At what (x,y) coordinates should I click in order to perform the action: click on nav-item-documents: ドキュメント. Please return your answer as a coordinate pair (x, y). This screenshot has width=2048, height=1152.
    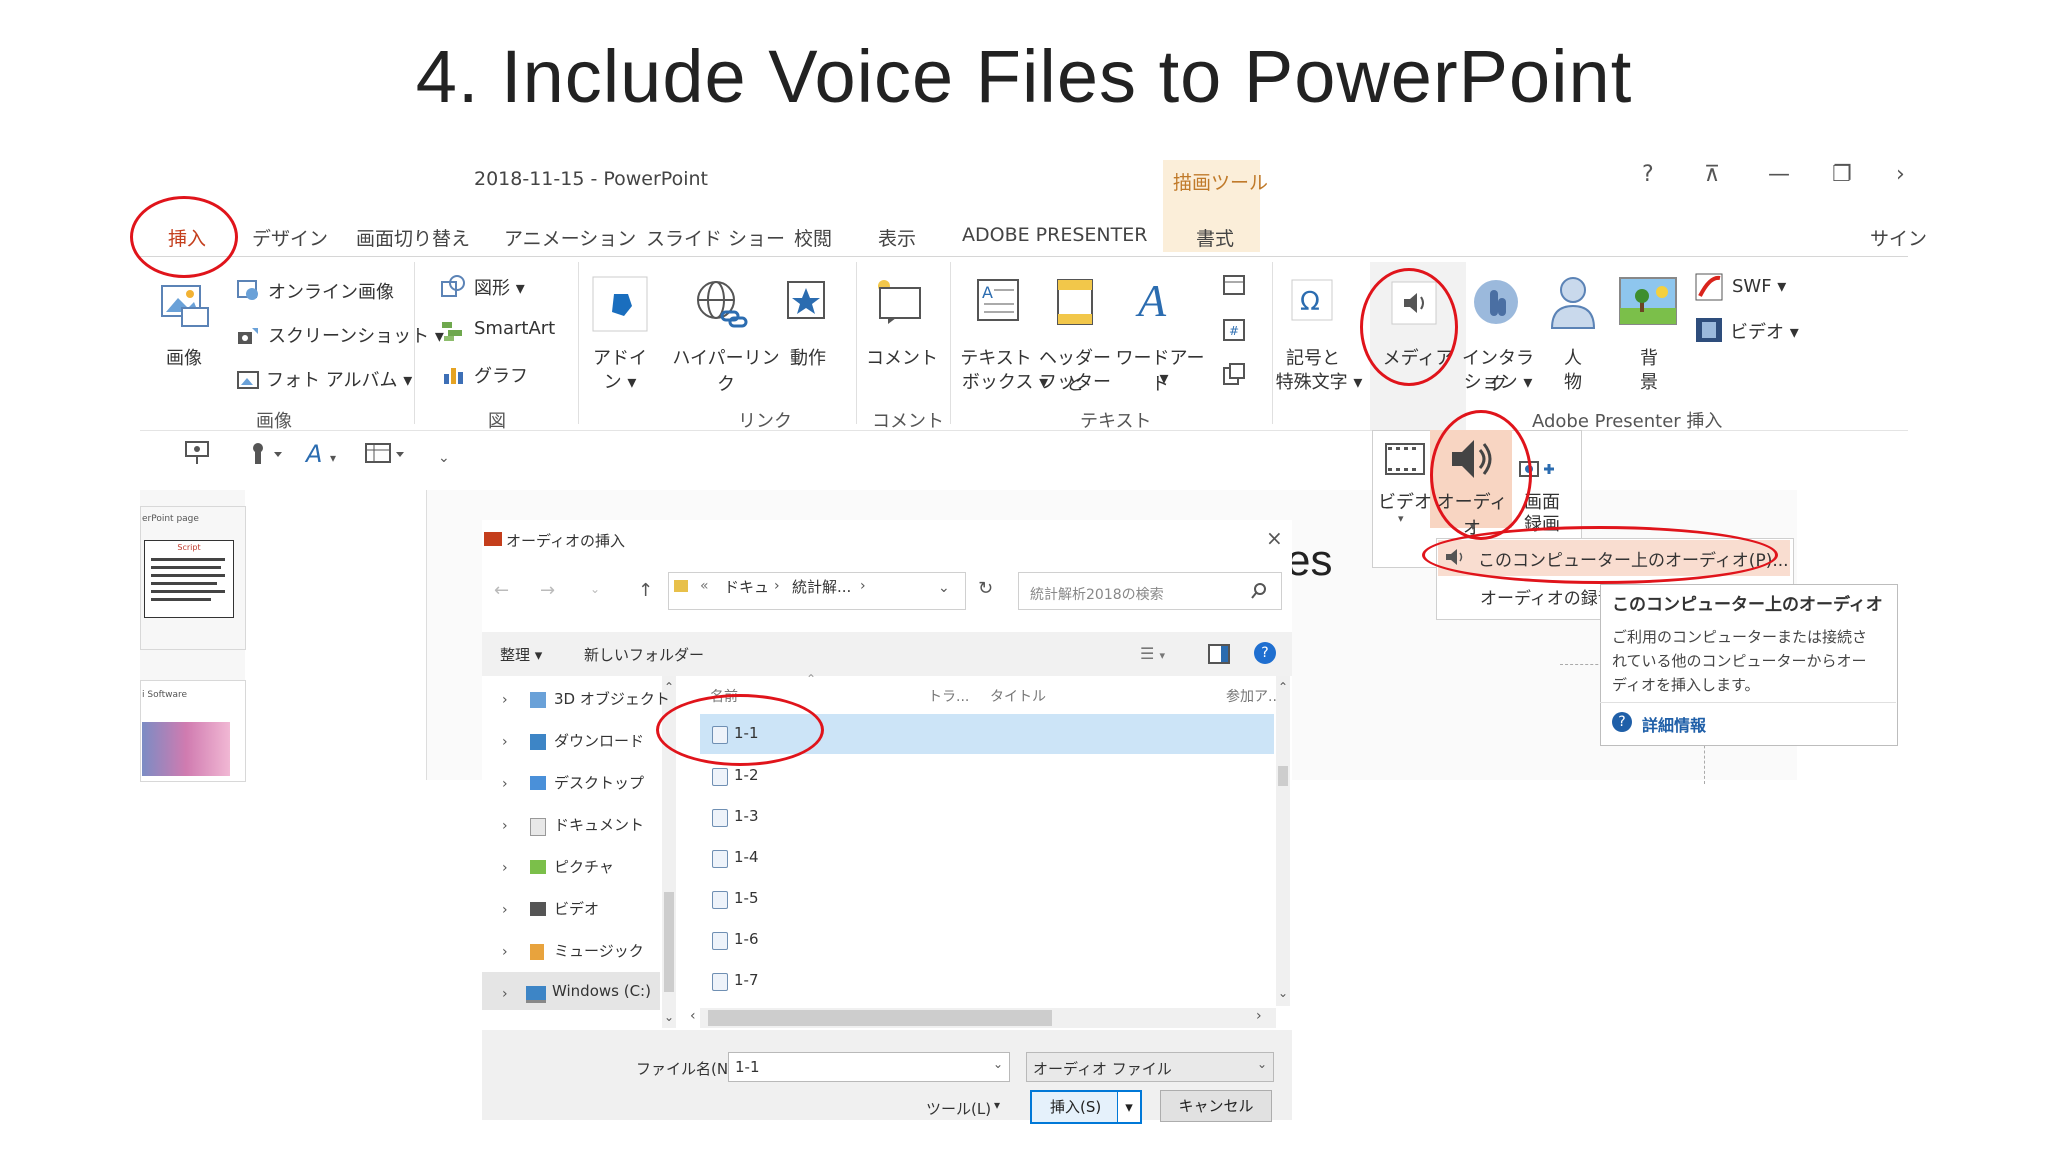
    Looking at the image, I should click on (599, 824).